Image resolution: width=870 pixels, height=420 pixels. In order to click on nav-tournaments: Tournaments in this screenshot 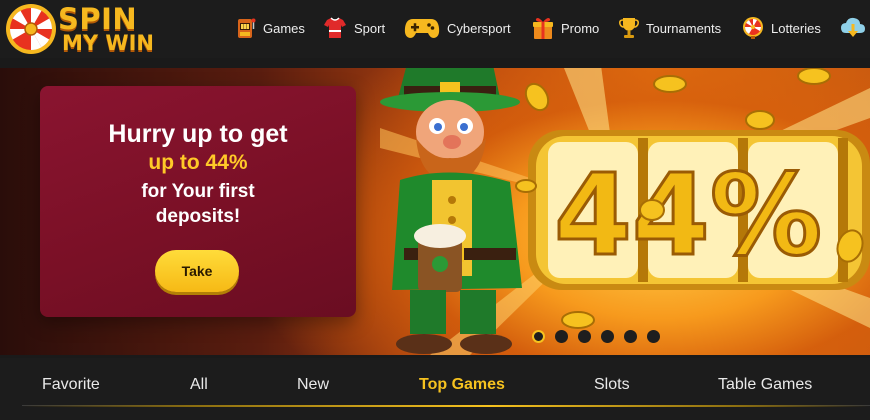, I will do `click(670, 28)`.